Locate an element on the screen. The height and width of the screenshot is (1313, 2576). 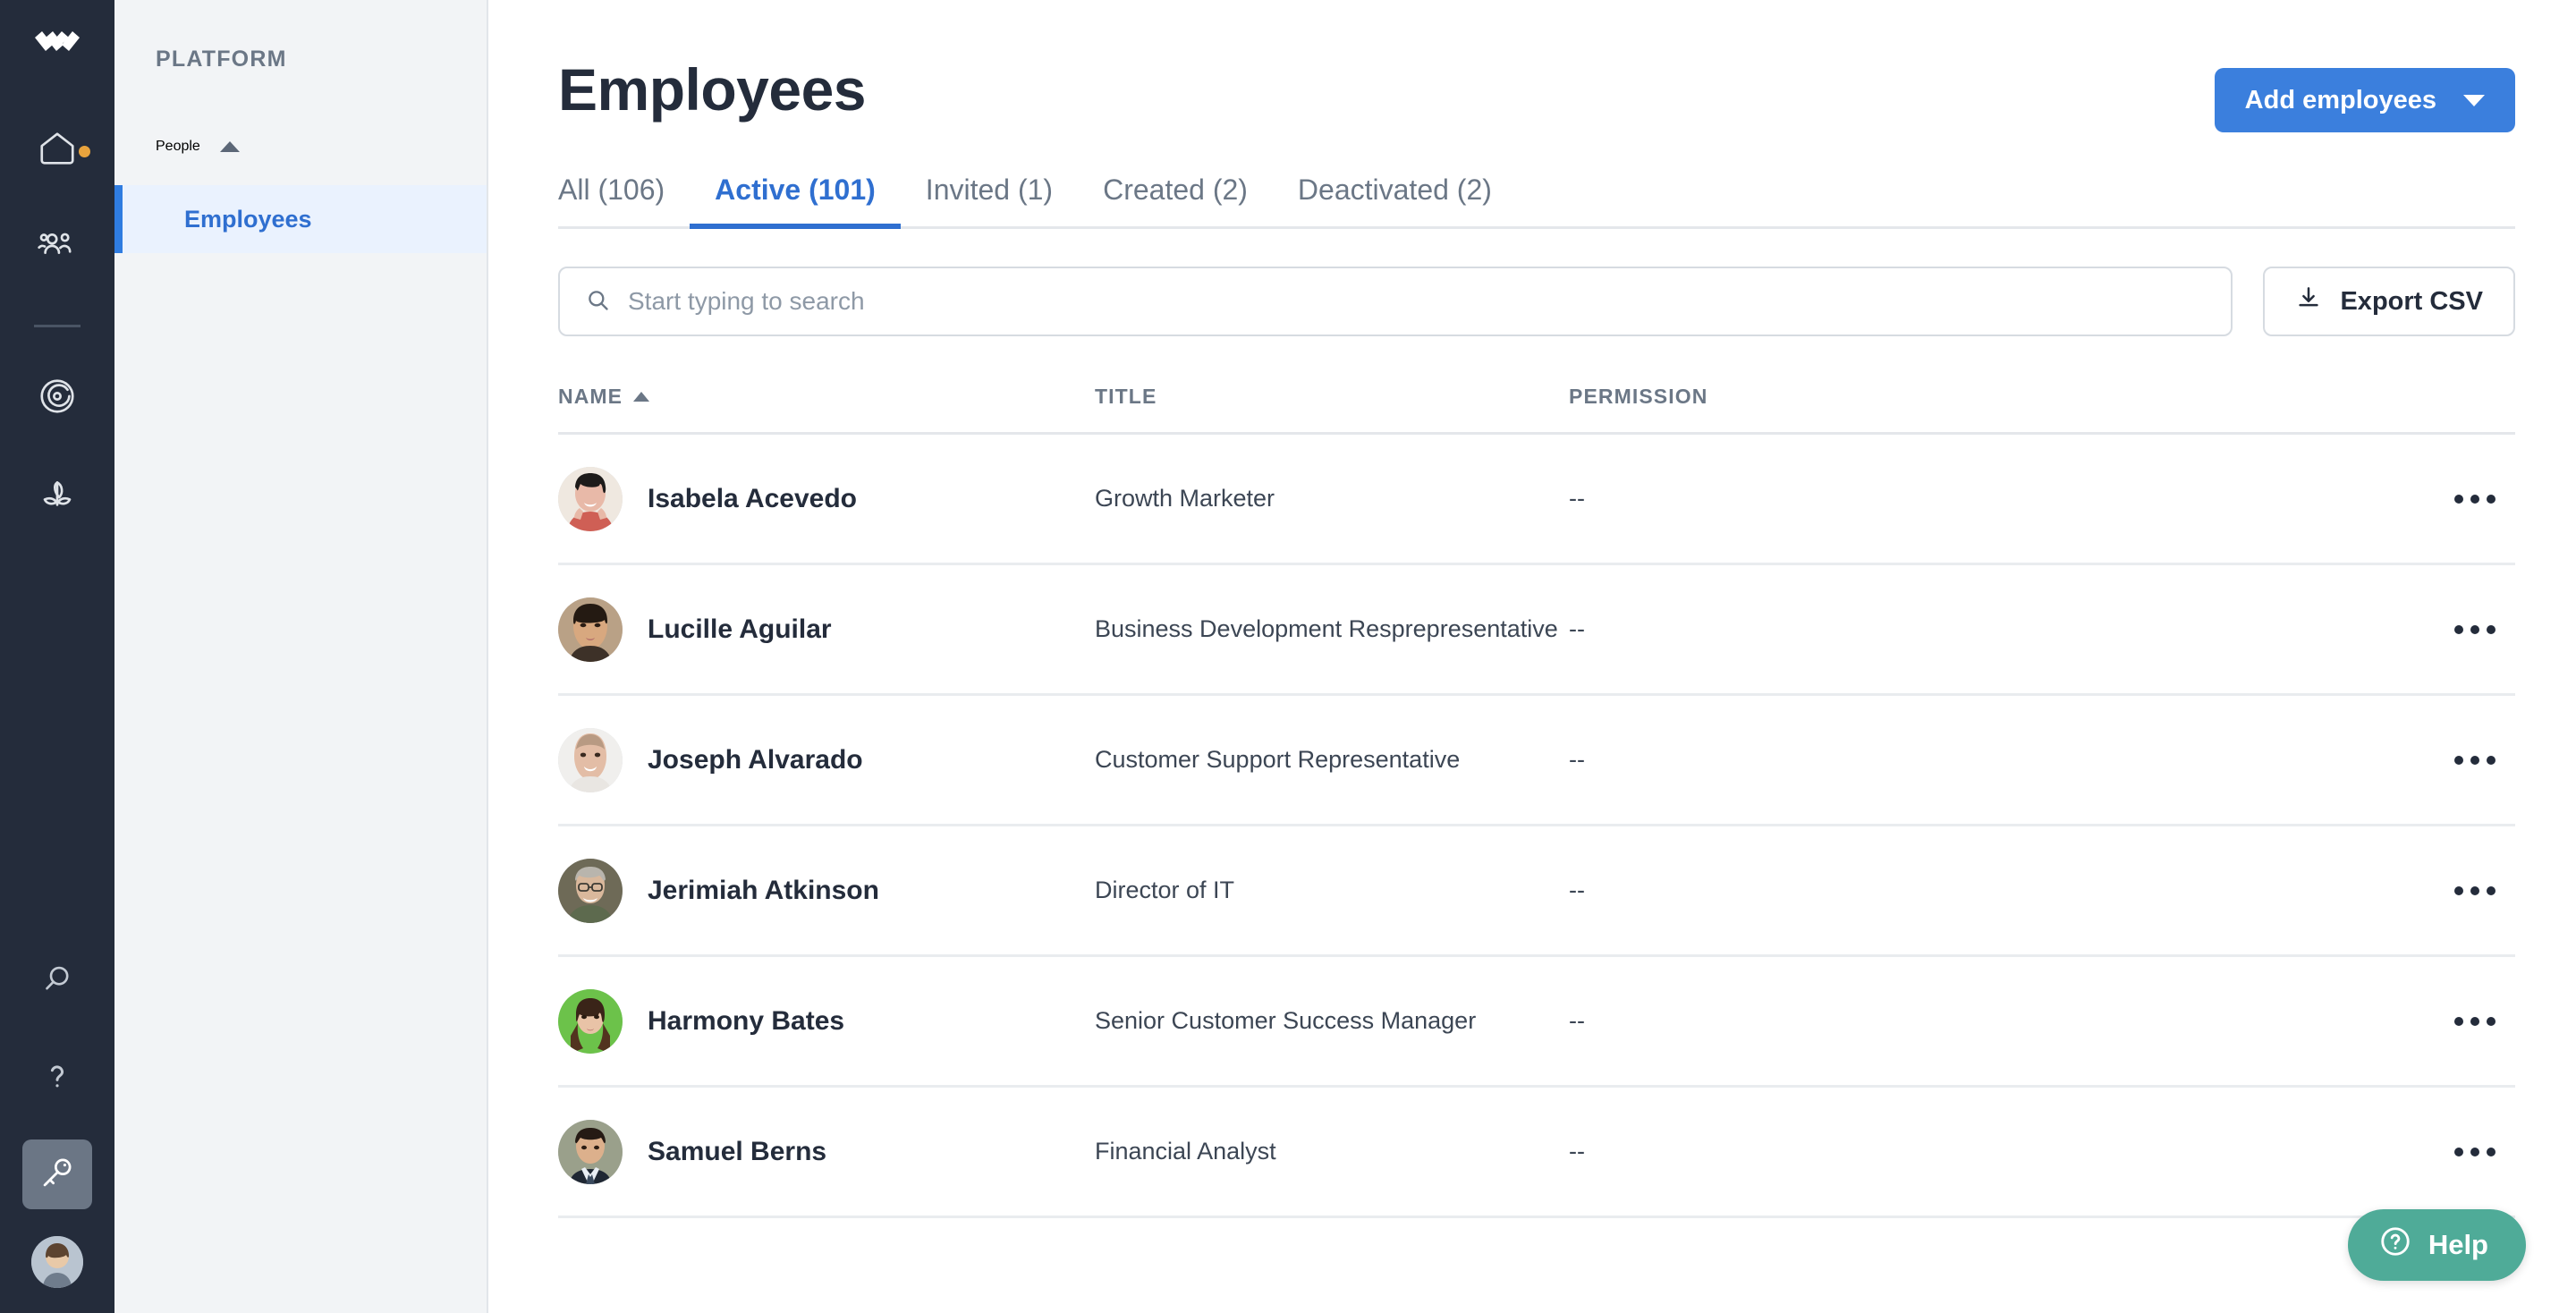
wavy-chevrons-logo is located at coordinates (57, 47).